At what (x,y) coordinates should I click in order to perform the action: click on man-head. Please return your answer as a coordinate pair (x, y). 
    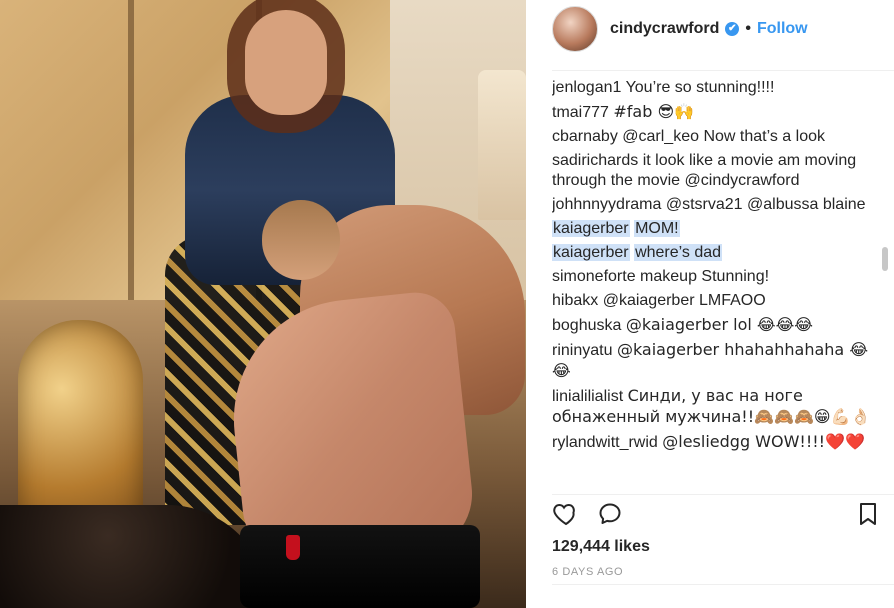
    Looking at the image, I should click on (301, 240).